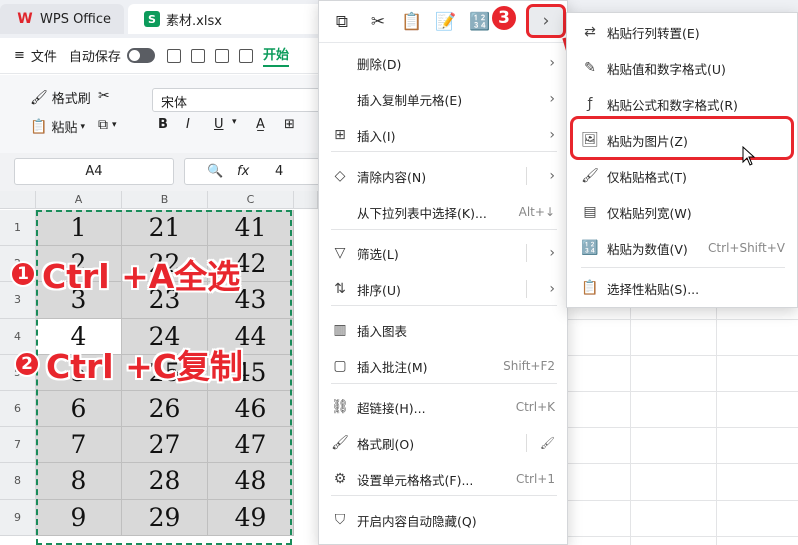 The height and width of the screenshot is (545, 798). Describe the element at coordinates (547, 443) in the screenshot. I see `brush-icon: 🖌` at that location.